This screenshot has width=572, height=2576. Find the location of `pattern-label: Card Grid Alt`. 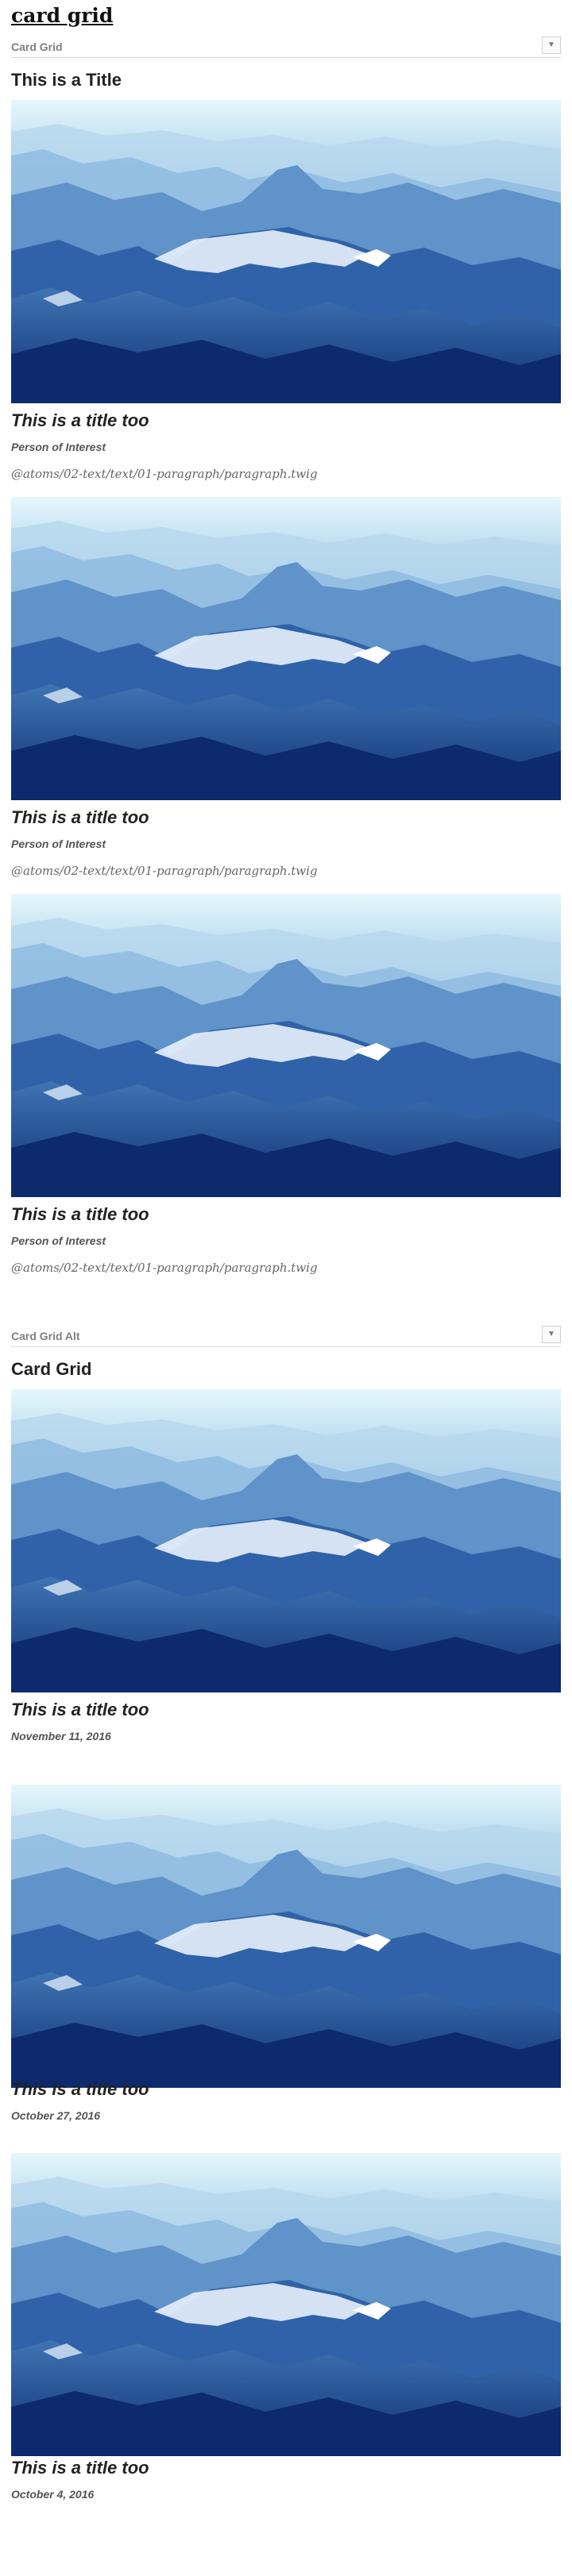

pattern-label: Card Grid Alt is located at coordinates (45, 1336).